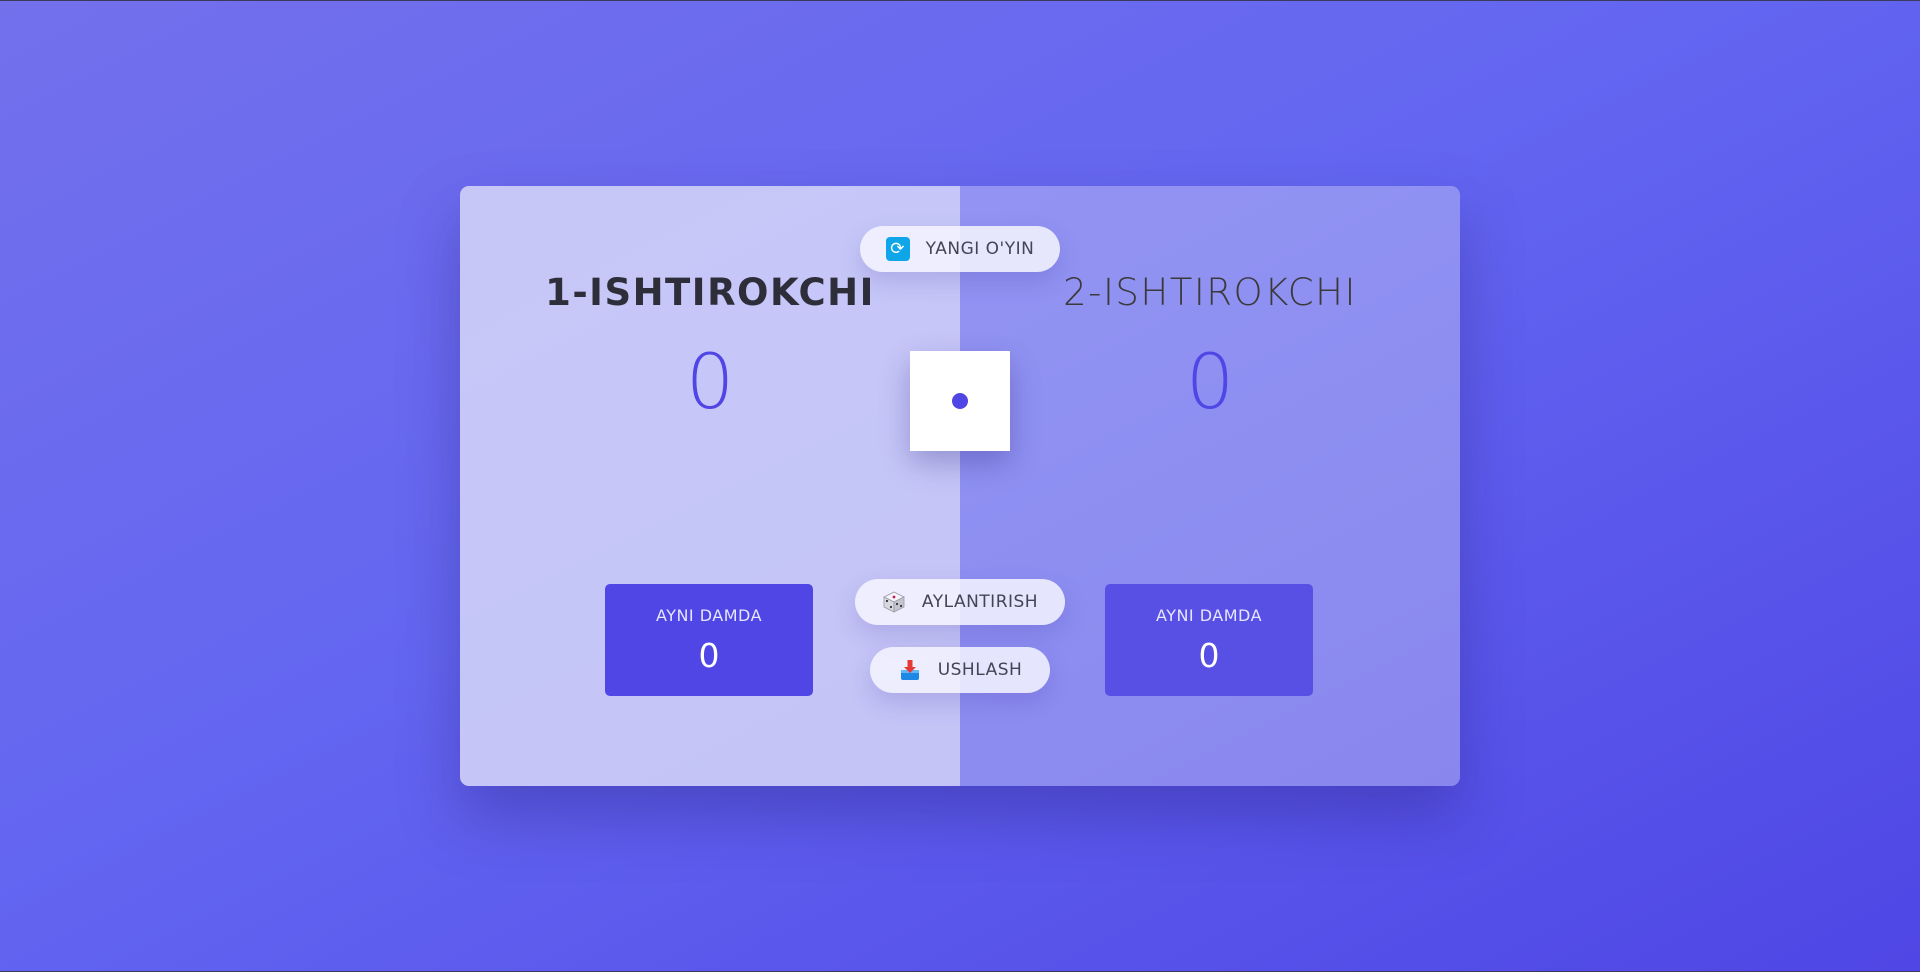 The image size is (1920, 972). What do you see at coordinates (1210, 381) in the screenshot?
I see `player-2-score: 0` at bounding box center [1210, 381].